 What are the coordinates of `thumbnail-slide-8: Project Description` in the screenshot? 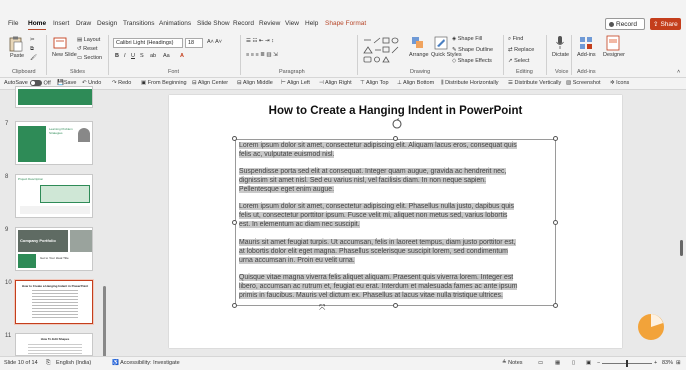 It's located at (54, 196).